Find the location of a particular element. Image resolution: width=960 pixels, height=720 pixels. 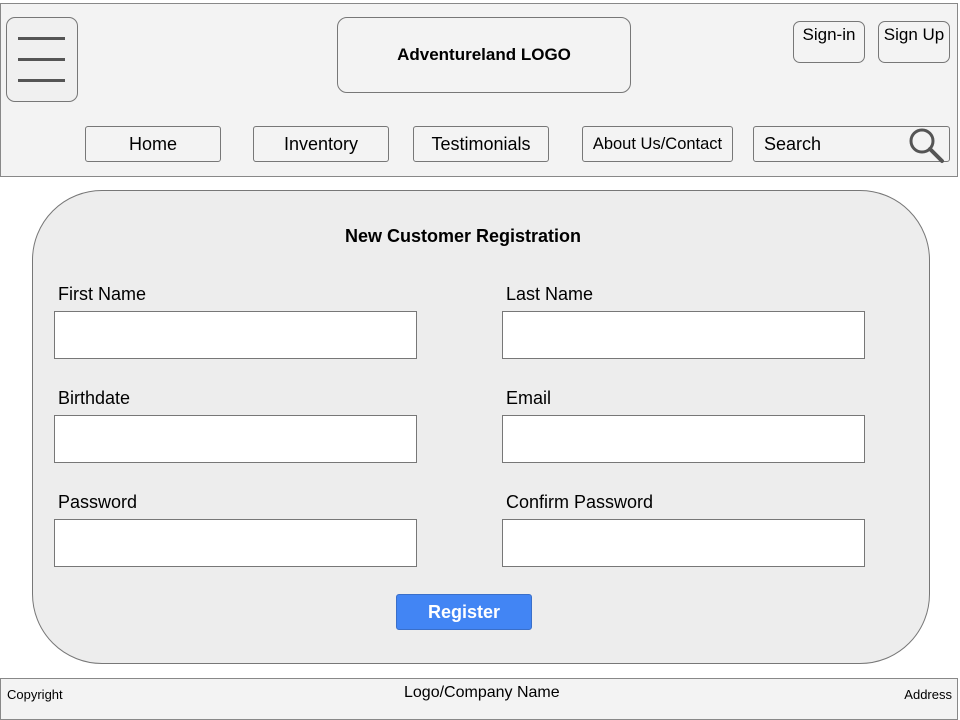

email-field is located at coordinates (683, 439).